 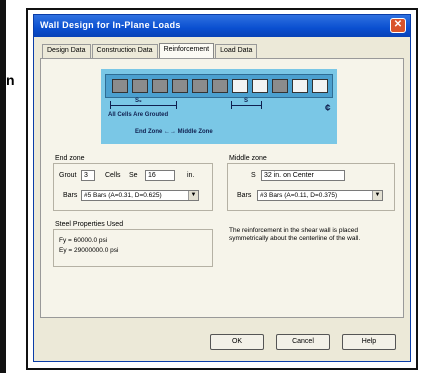 I want to click on middle-bars-select: #3 Bars (A=0.11, D=0.375) ▼, so click(x=320, y=195).